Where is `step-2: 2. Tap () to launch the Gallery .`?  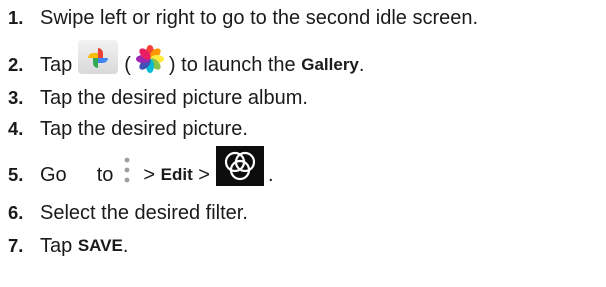
step-2: 2. Tap () to launch the Gallery . is located at coordinates (186, 60).